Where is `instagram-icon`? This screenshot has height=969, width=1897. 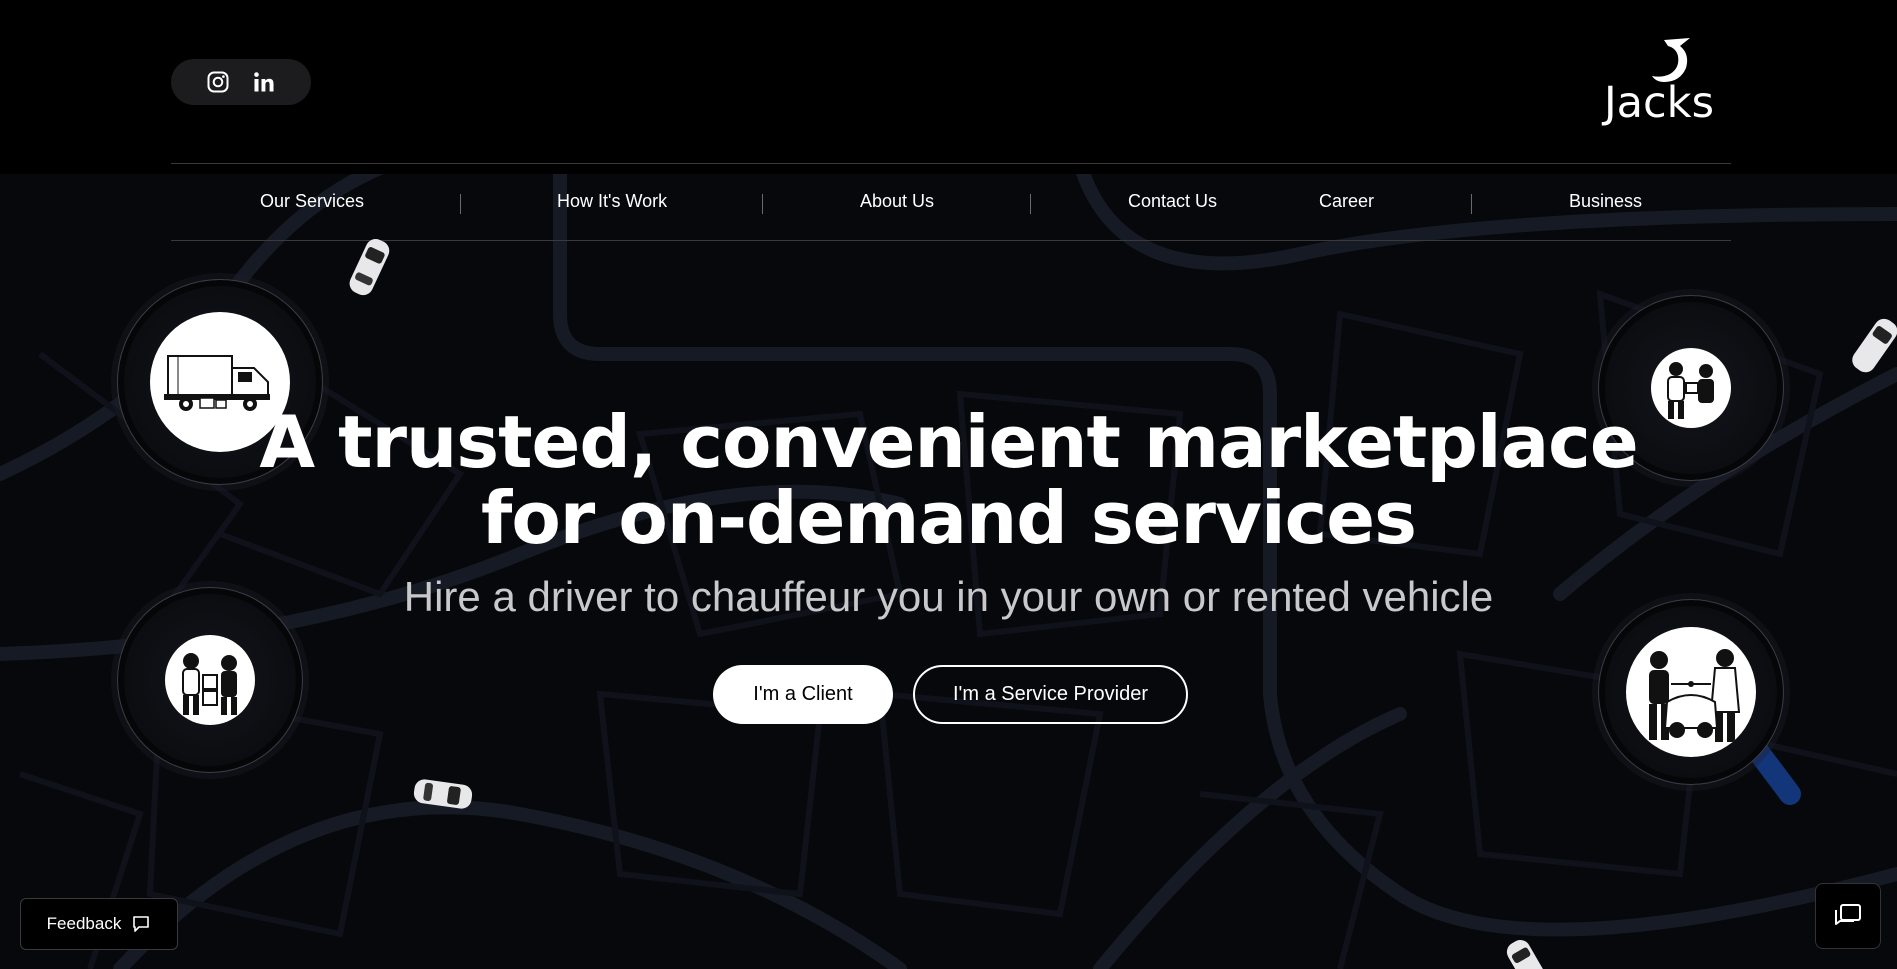 instagram-icon is located at coordinates (218, 82).